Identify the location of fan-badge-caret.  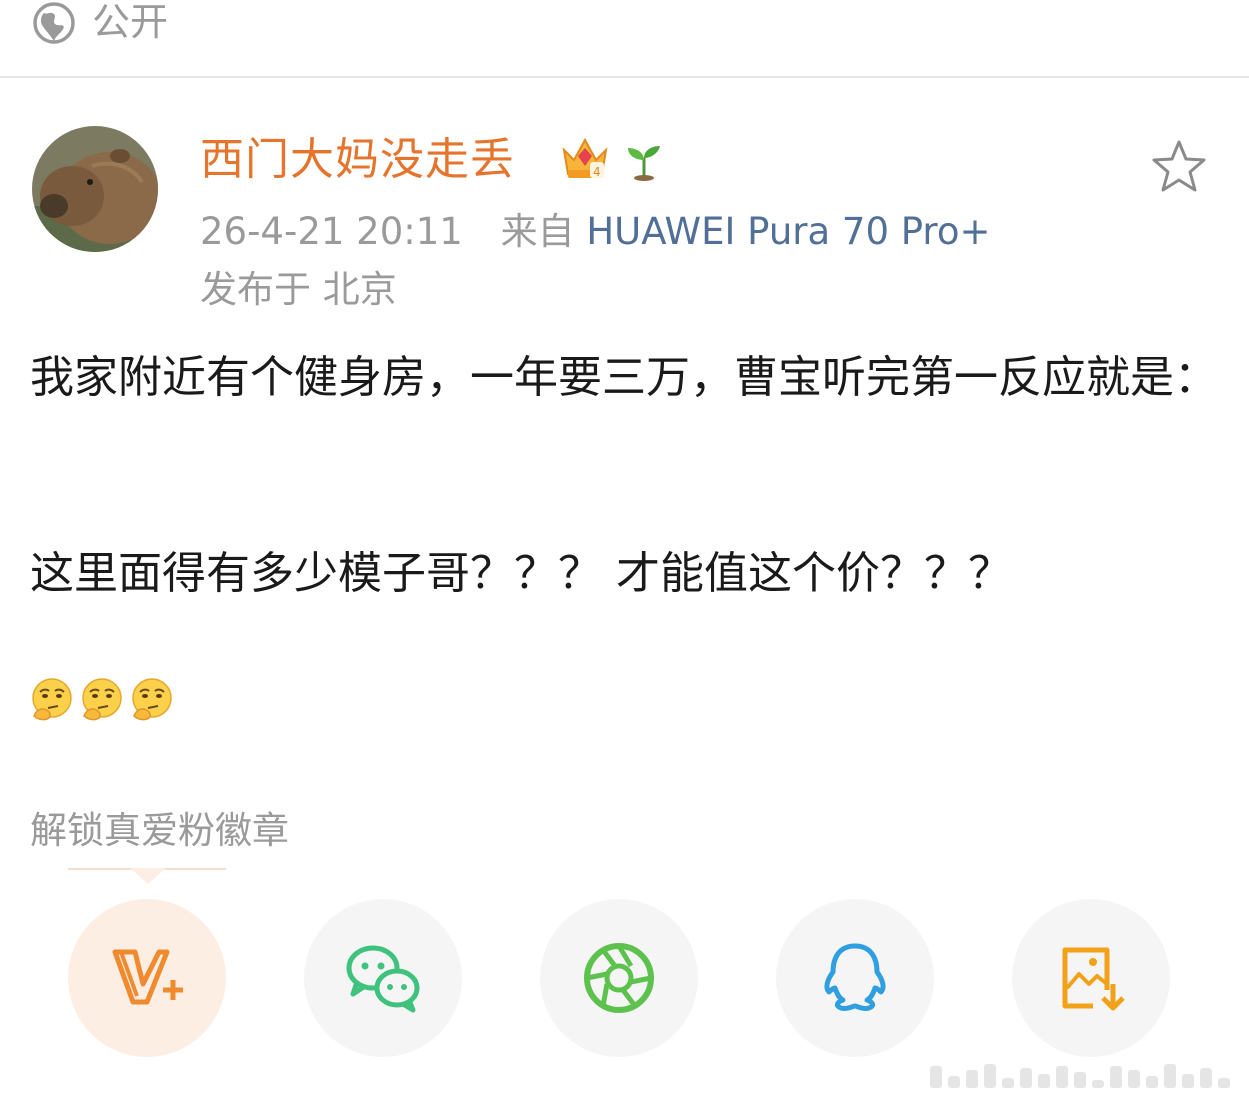
(148, 876).